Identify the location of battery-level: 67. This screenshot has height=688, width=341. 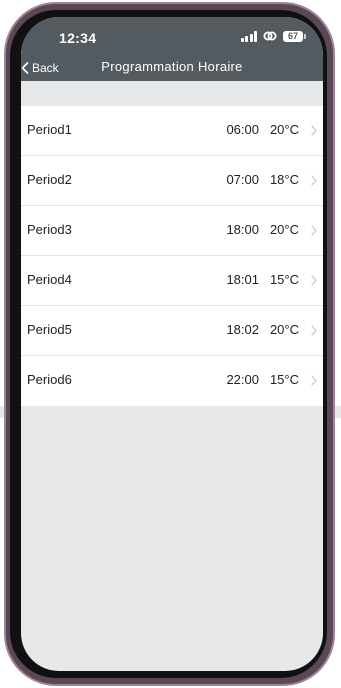
(292, 35).